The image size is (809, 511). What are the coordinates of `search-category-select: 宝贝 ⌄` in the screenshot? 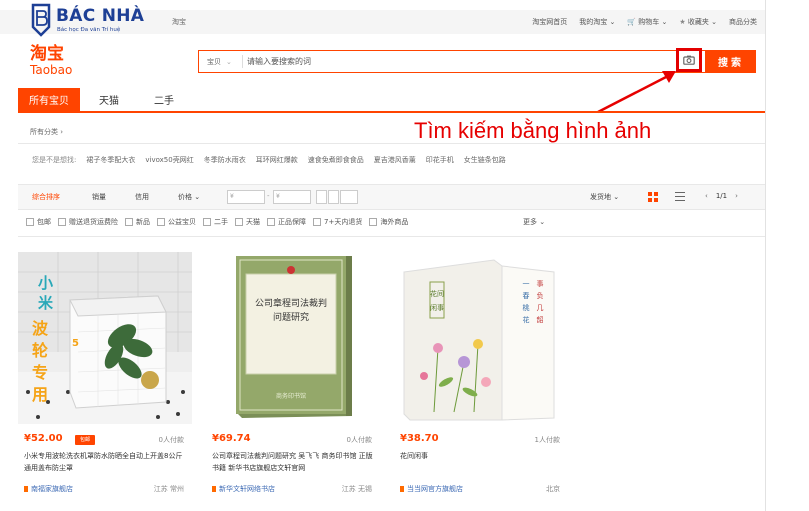 It's located at (219, 62).